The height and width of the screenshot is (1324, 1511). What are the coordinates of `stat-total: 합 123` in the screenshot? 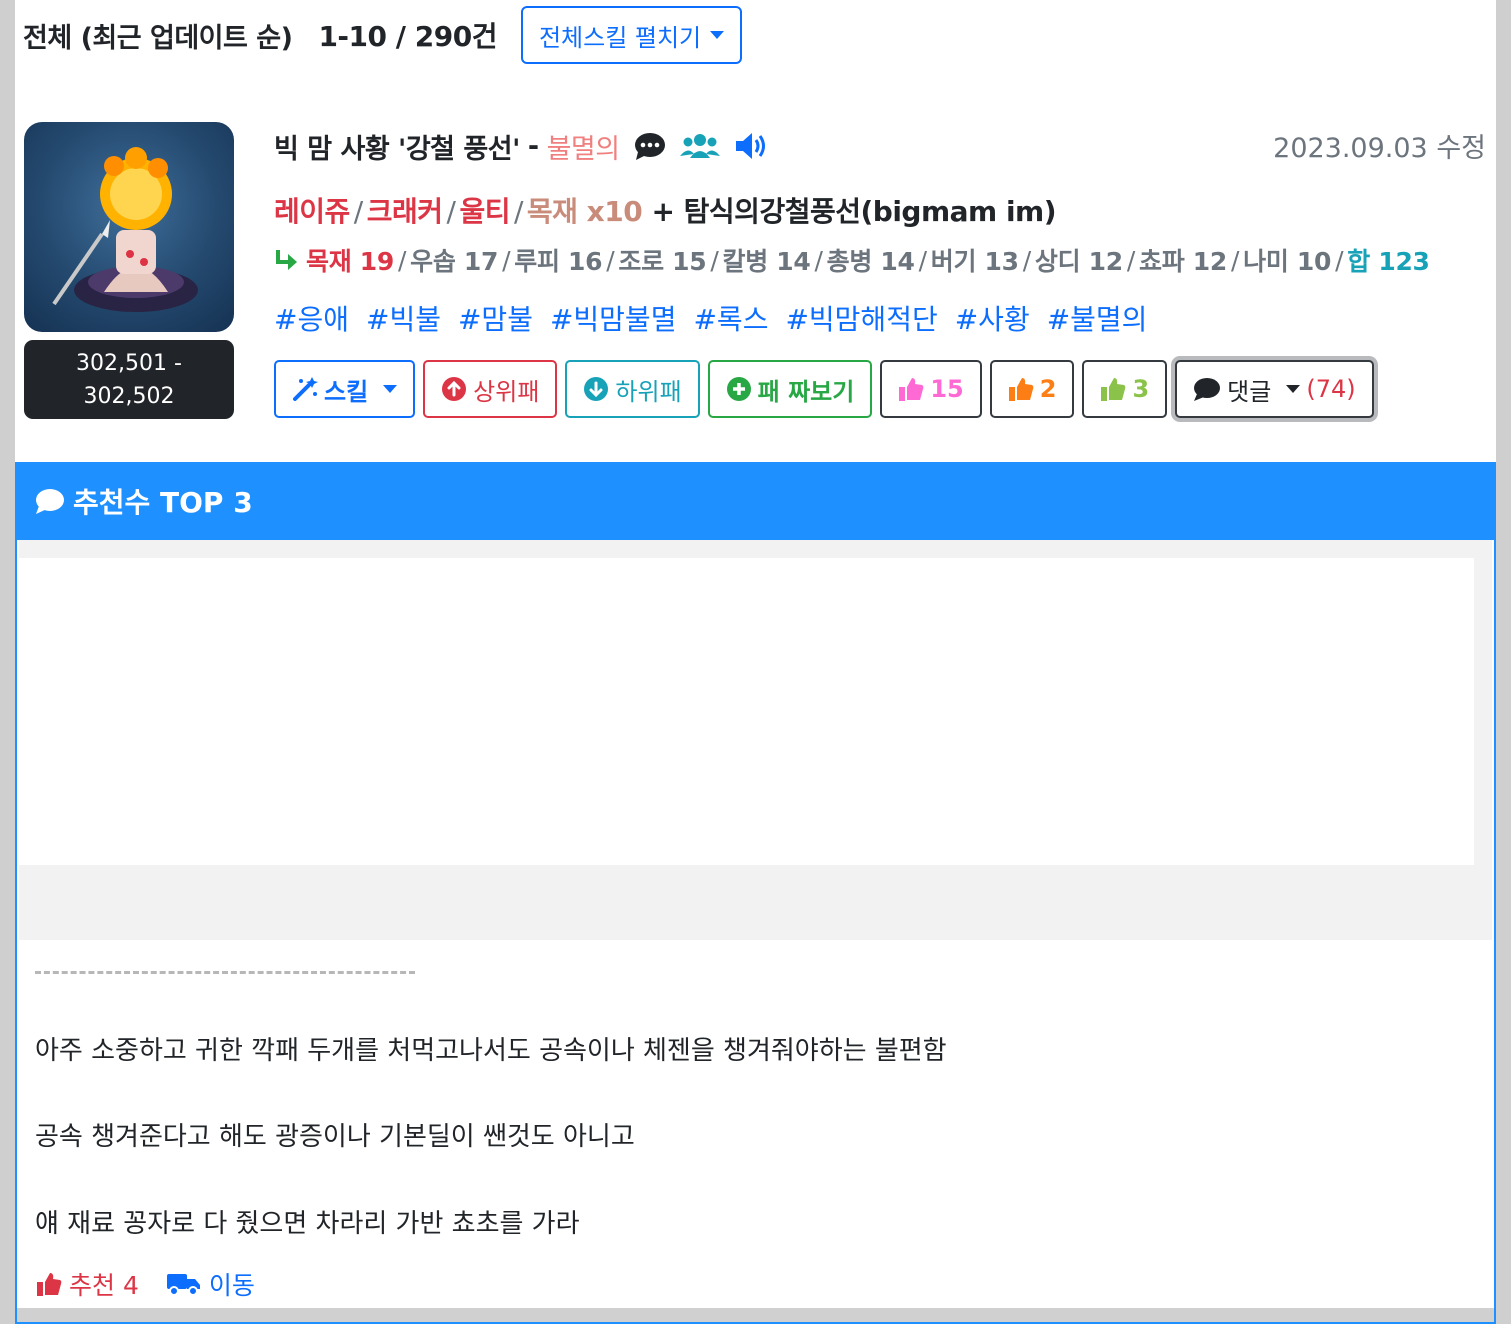 It's located at (1388, 261).